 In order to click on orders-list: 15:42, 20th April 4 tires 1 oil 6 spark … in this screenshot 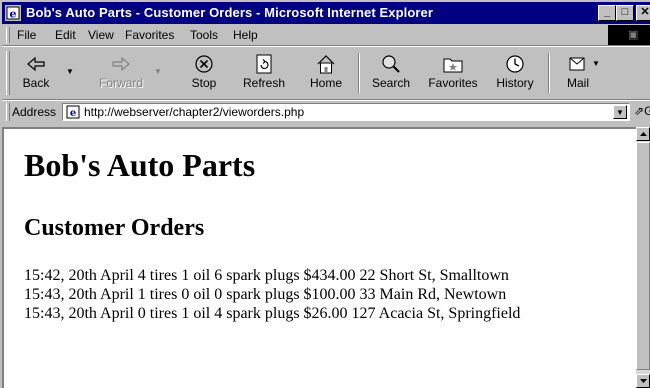, I will do `click(272, 294)`.